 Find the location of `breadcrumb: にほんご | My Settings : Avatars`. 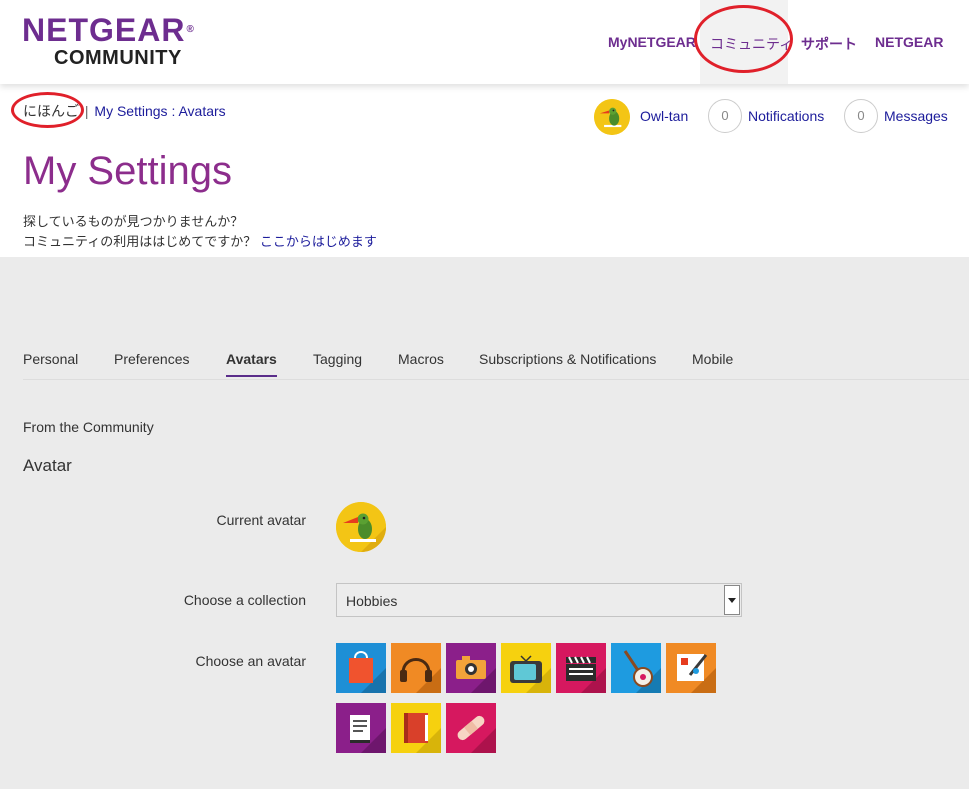

breadcrumb: にほんご | My Settings : Avatars is located at coordinates (124, 111).